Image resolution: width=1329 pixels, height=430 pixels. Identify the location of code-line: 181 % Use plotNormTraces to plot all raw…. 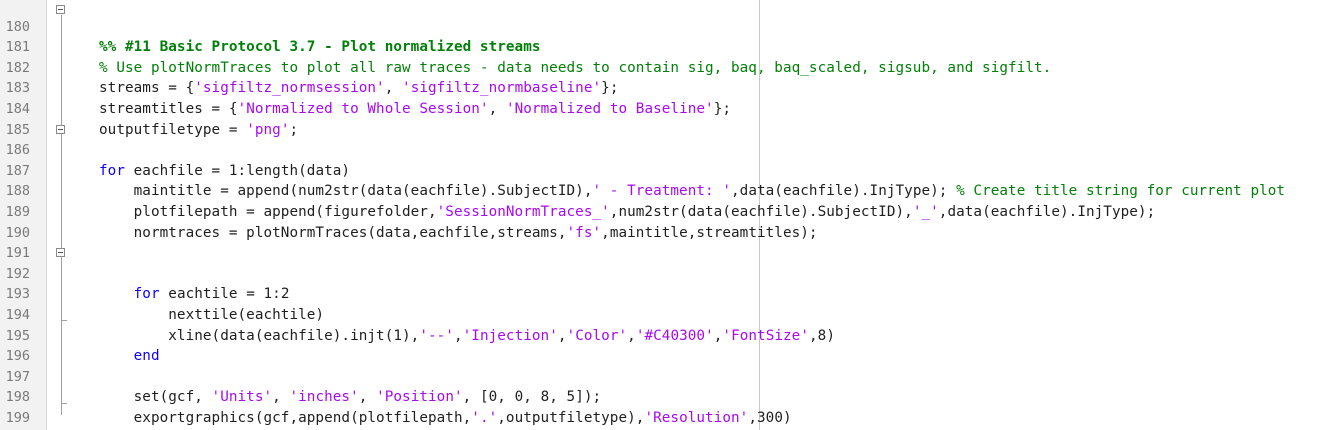
(664, 46).